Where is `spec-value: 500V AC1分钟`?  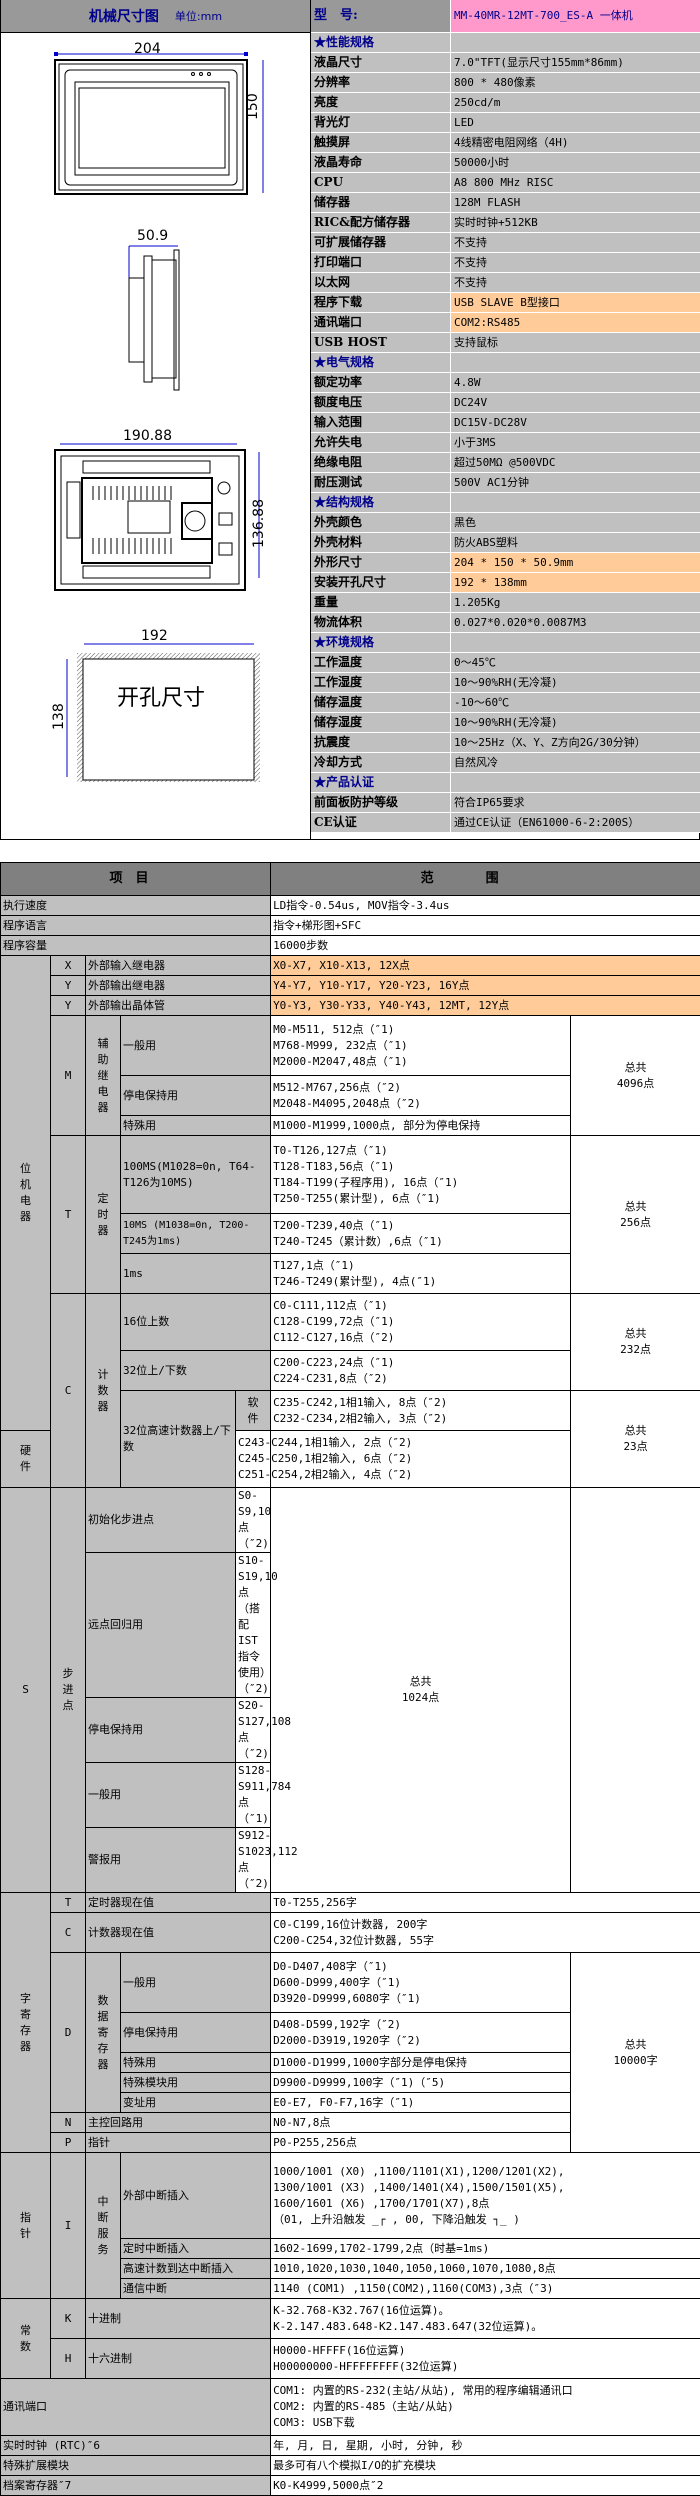 spec-value: 500V AC1分钟 is located at coordinates (575, 482).